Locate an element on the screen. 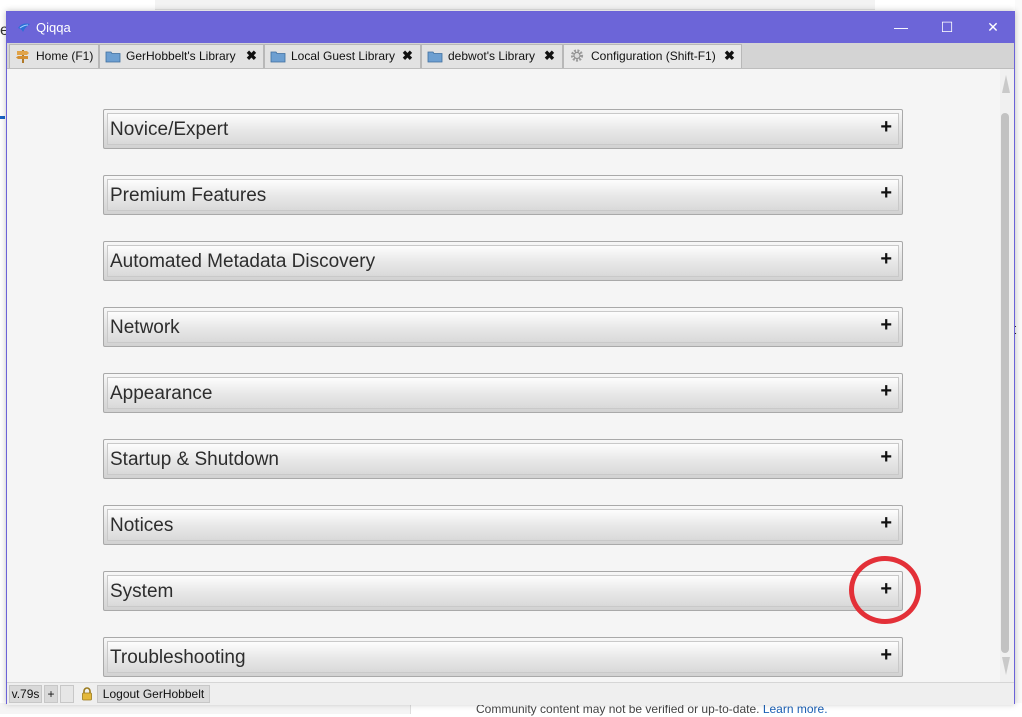 The height and width of the screenshot is (717, 1022). tab-label: GerHobbelt's Library is located at coordinates (181, 56).